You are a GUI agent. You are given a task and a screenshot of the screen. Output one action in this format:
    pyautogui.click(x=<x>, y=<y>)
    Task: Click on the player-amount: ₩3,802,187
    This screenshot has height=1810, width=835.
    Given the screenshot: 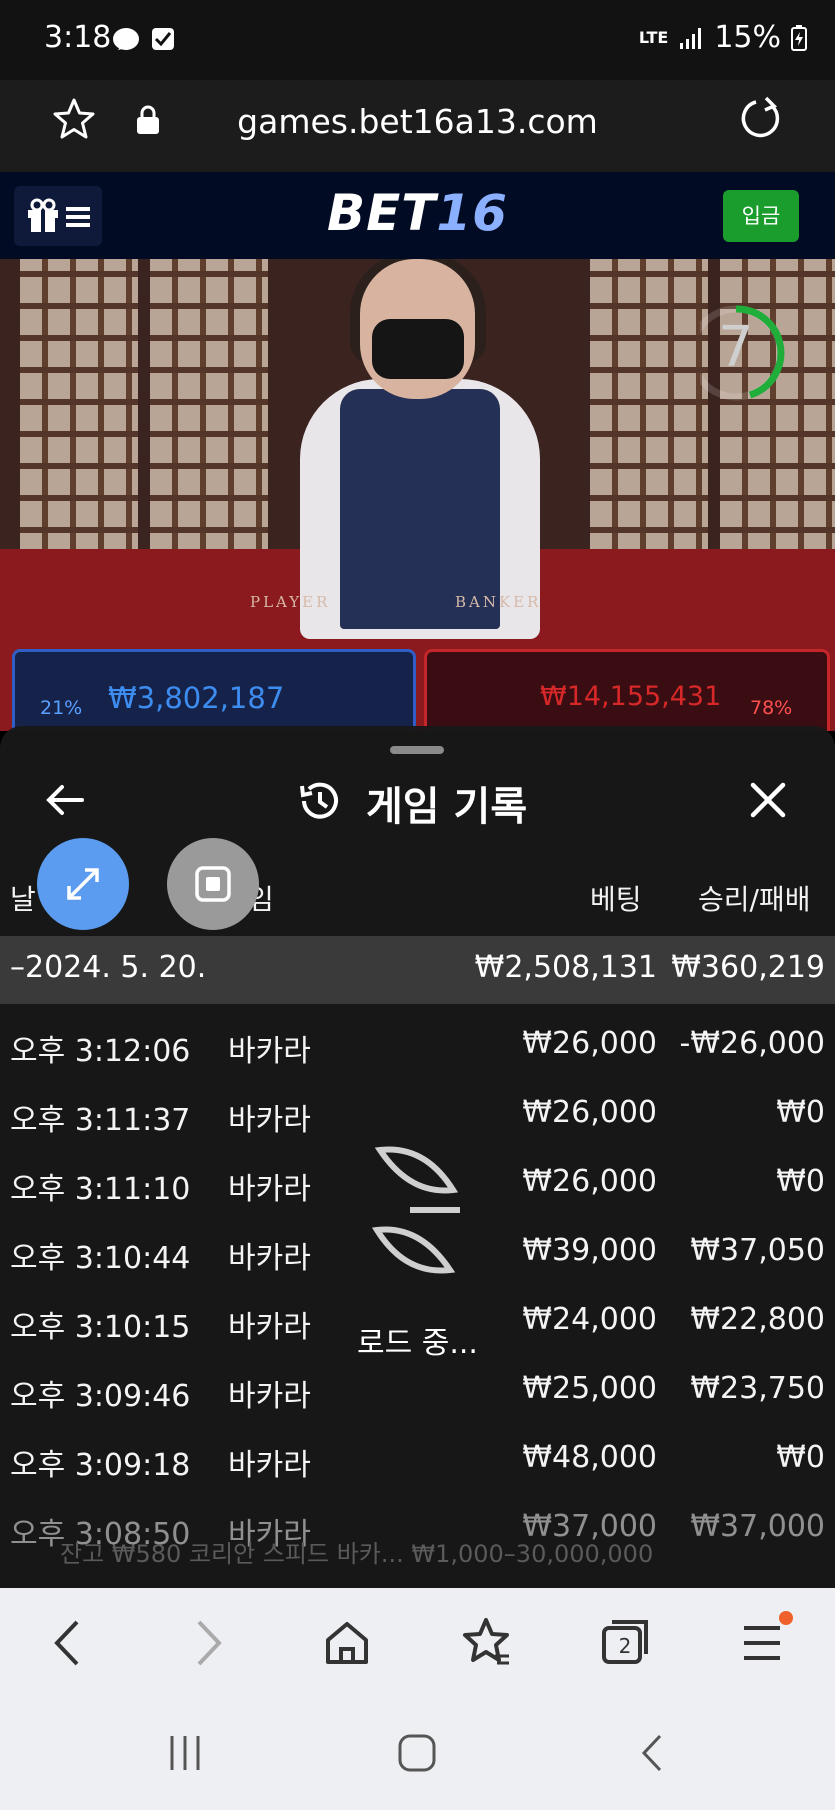 What is the action you would take?
    pyautogui.click(x=196, y=698)
    